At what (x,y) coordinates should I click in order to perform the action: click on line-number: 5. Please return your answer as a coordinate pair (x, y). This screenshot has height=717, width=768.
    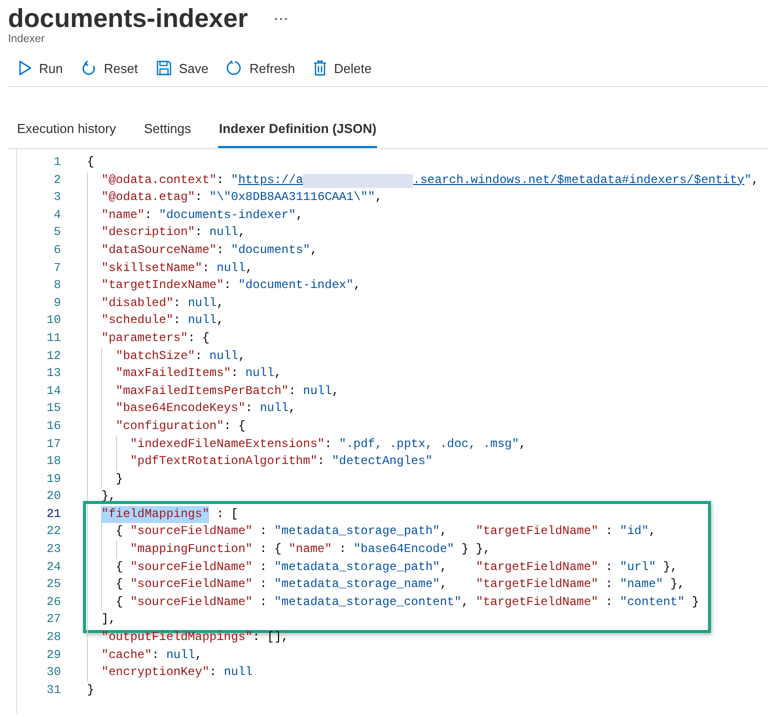
    Looking at the image, I should click on (56, 233).